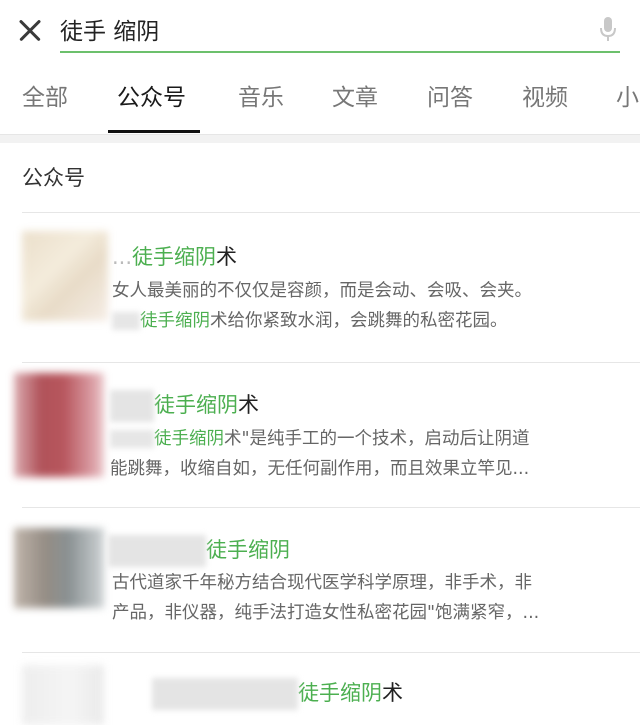  I want to click on account-name: 徒手缩阴, so click(199, 550).